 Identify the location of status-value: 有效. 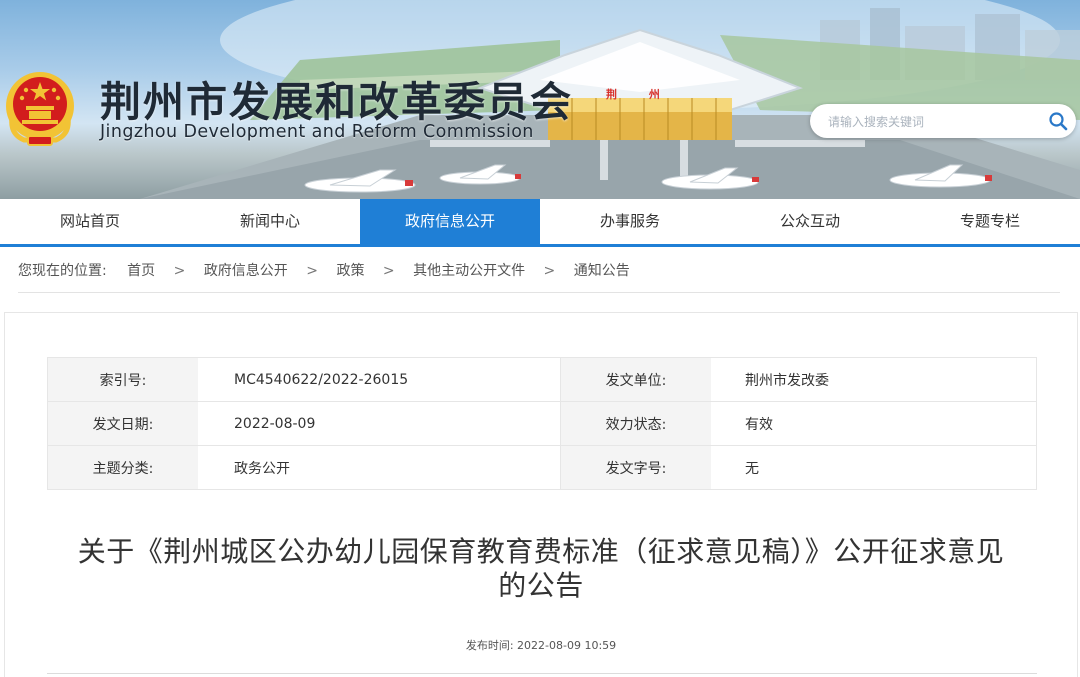
(874, 423).